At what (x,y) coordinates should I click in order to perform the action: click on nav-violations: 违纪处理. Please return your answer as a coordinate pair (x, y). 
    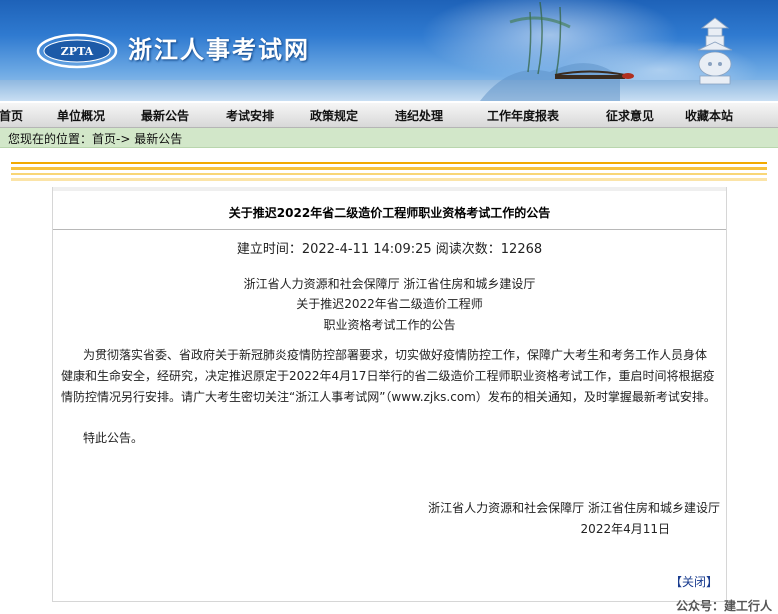
    Looking at the image, I should click on (419, 115).